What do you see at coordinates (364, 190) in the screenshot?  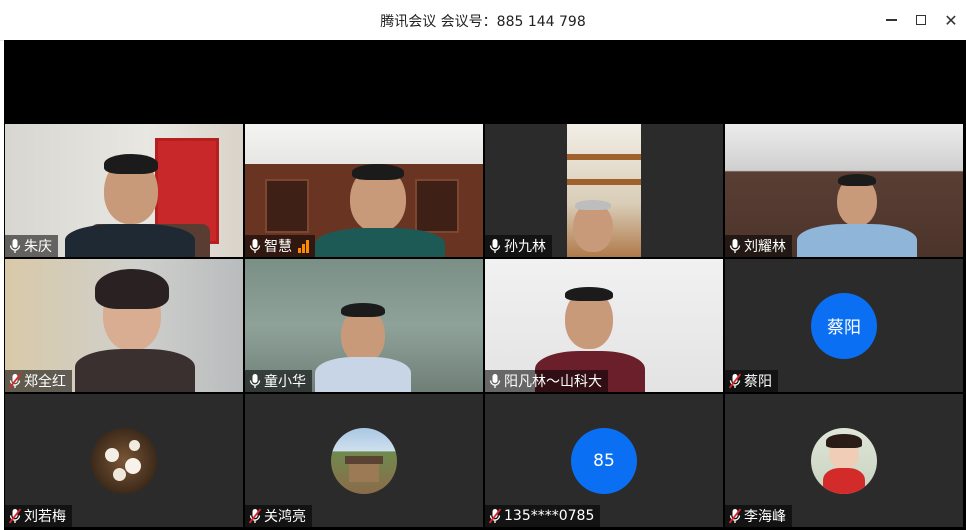 I see `participant-tile-speaking: 智慧` at bounding box center [364, 190].